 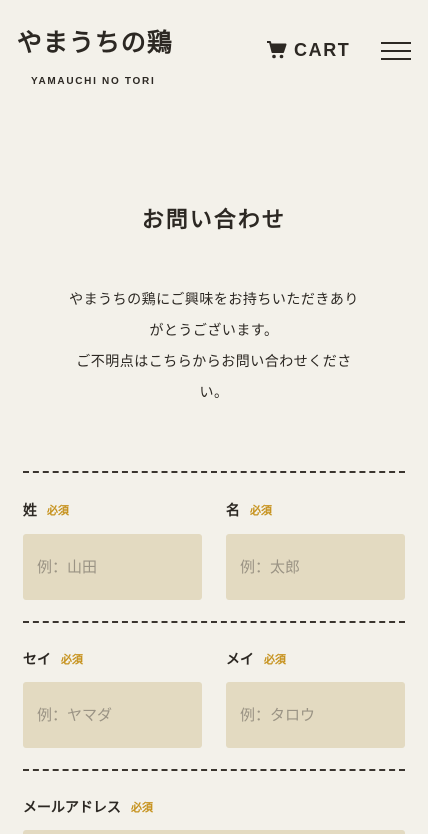 I want to click on last-name-kana-label: セイ 必須, so click(x=53, y=659).